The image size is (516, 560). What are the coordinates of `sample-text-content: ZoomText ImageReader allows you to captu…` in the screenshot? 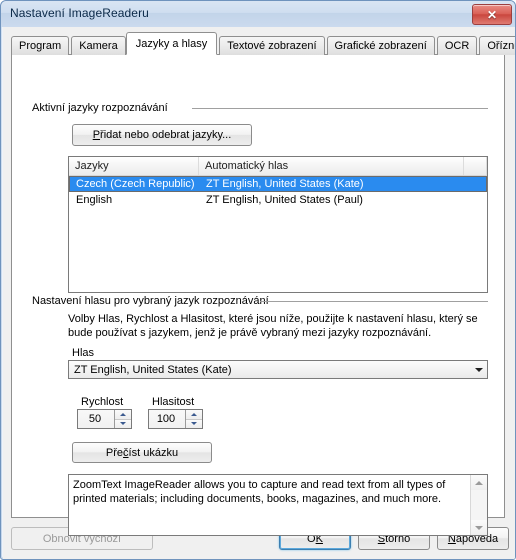 It's located at (269, 505).